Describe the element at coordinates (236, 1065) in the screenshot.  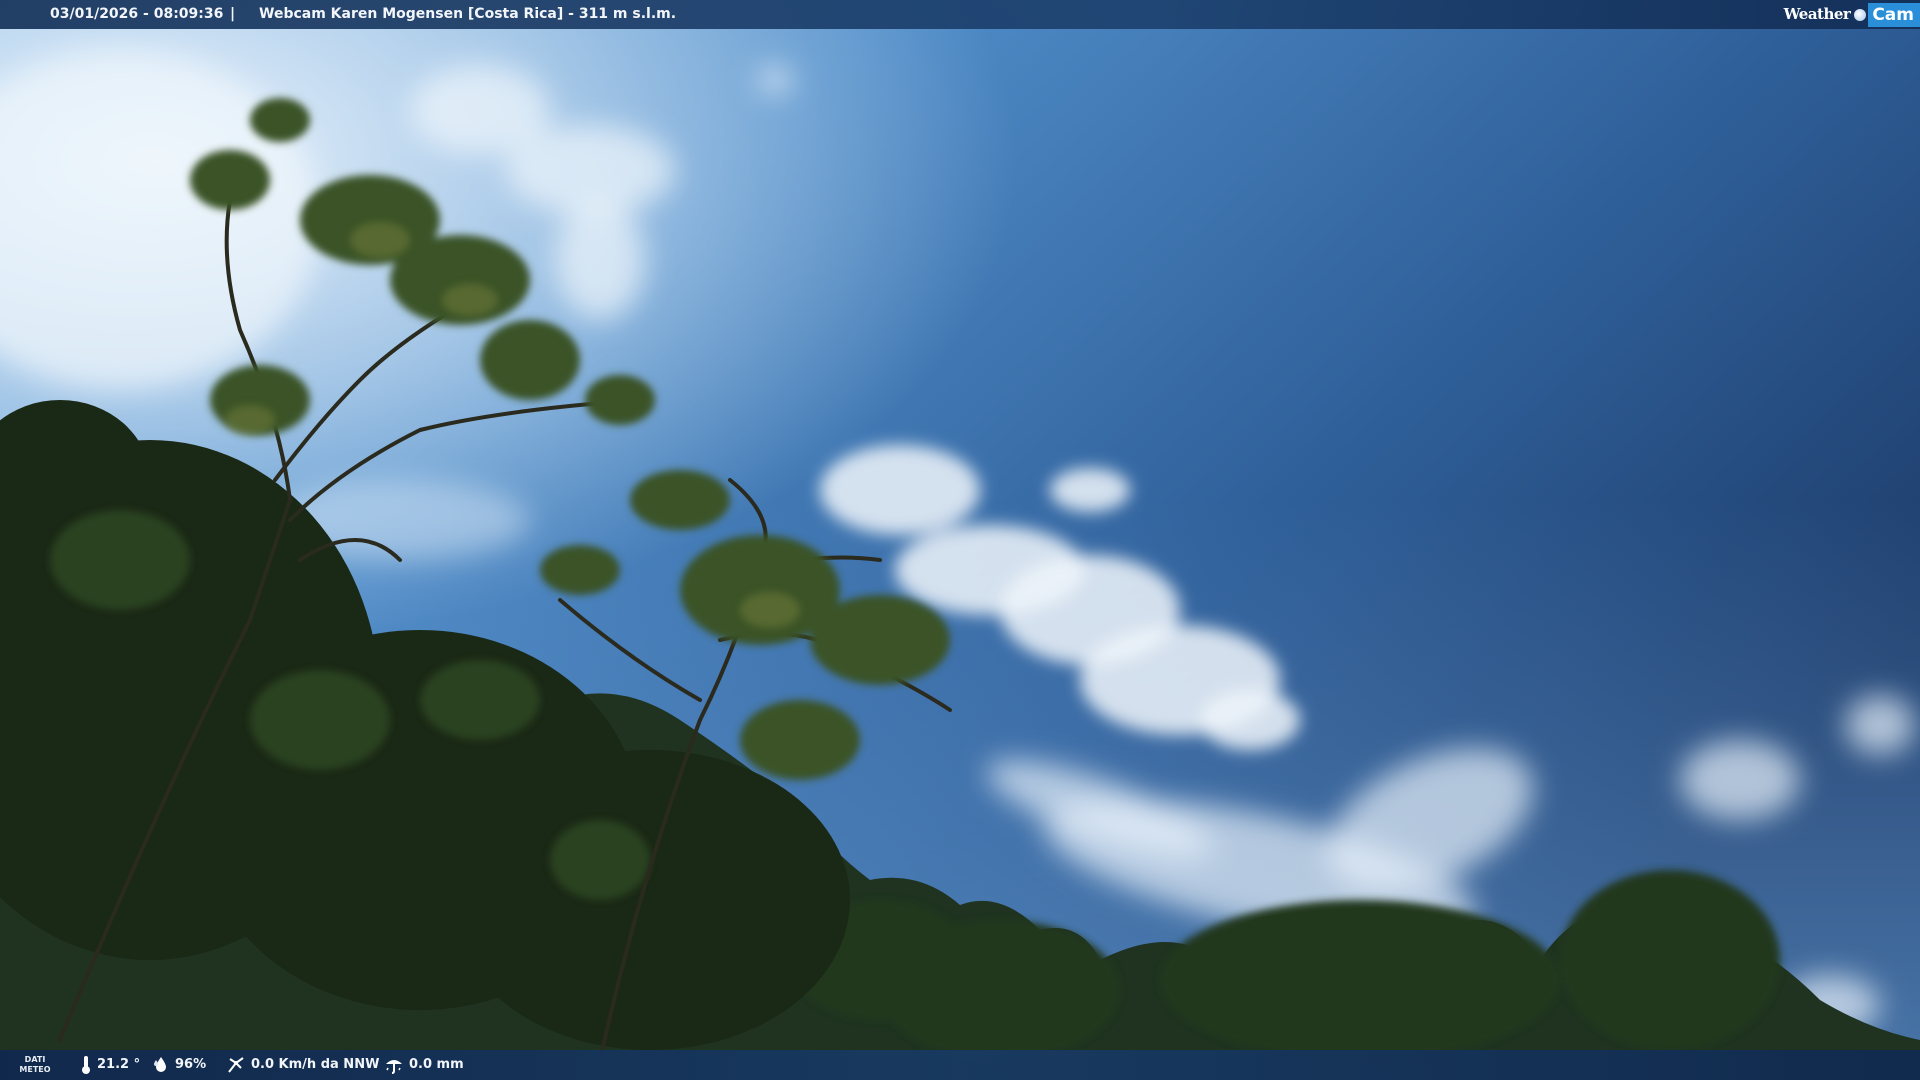
I see `wind-icon` at that location.